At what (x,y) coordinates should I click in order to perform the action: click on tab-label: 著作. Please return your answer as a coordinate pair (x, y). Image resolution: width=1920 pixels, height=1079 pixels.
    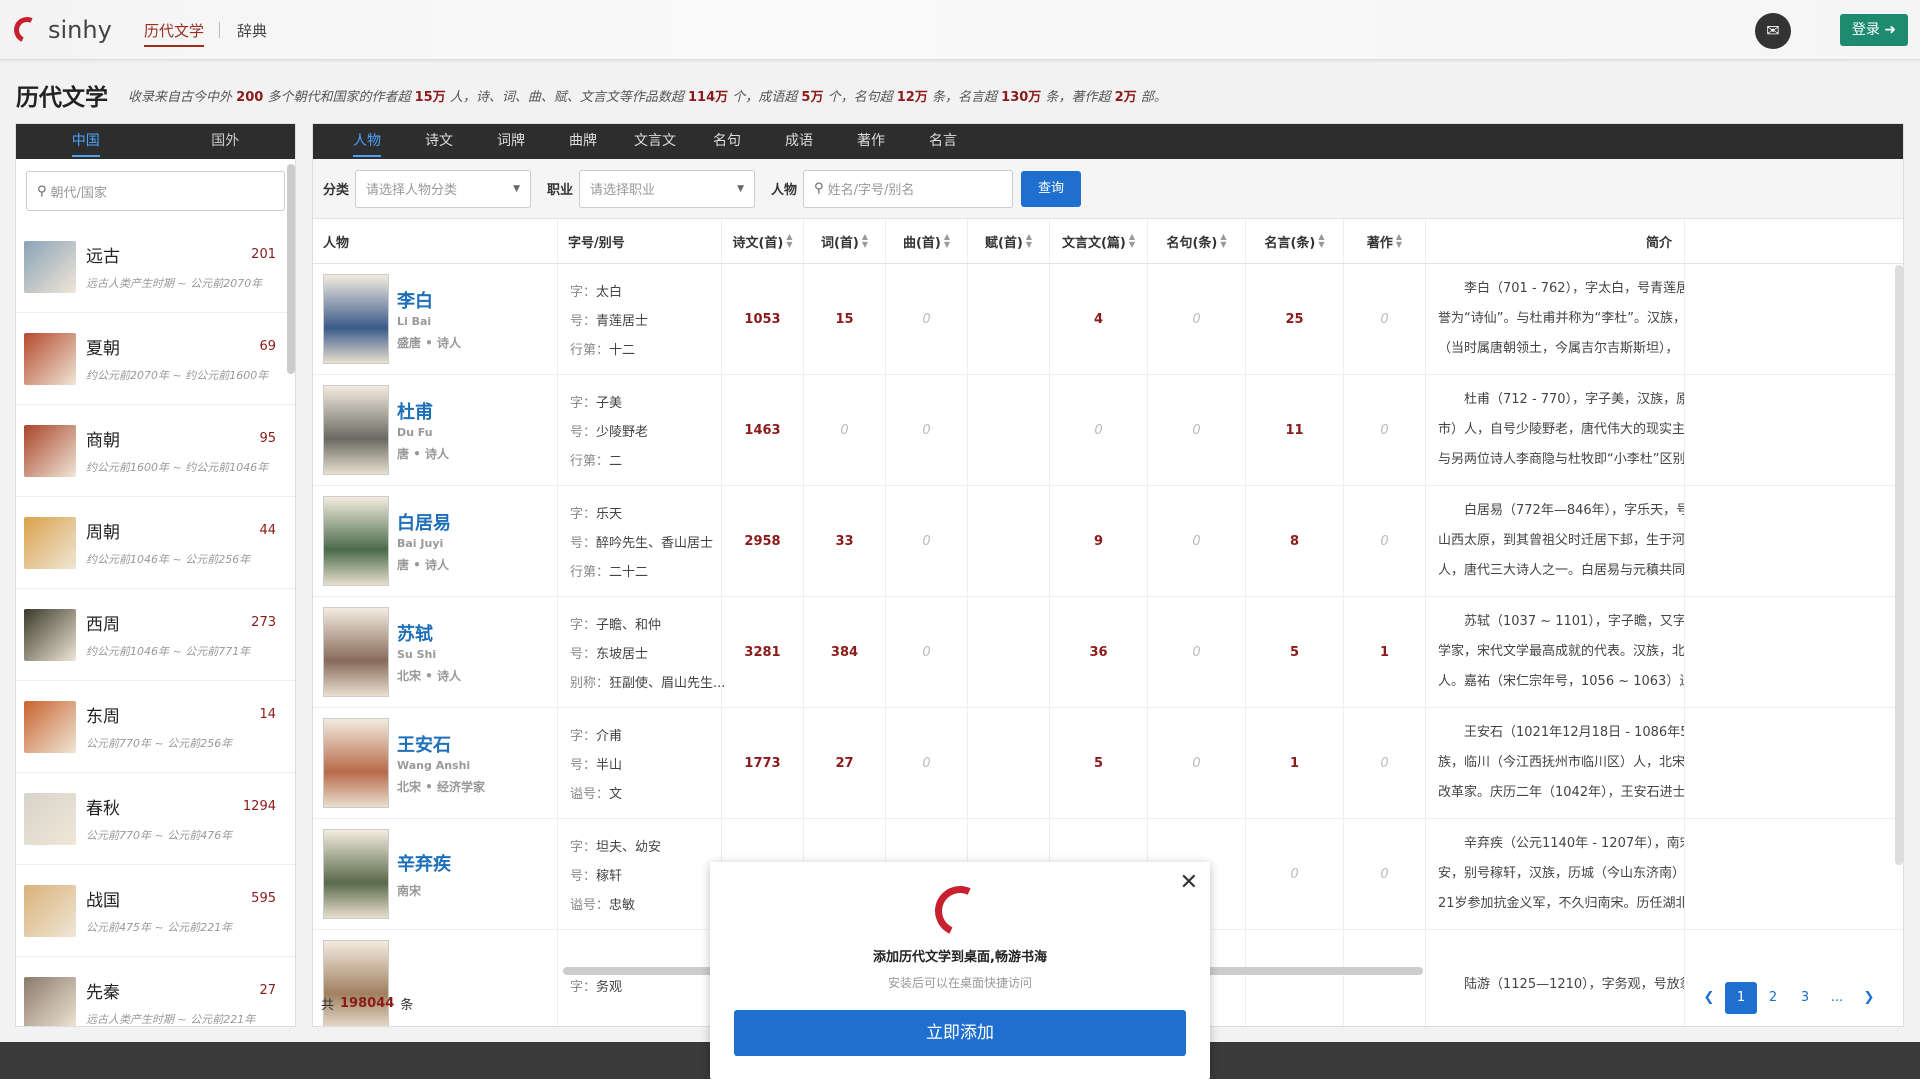
    Looking at the image, I should click on (871, 141).